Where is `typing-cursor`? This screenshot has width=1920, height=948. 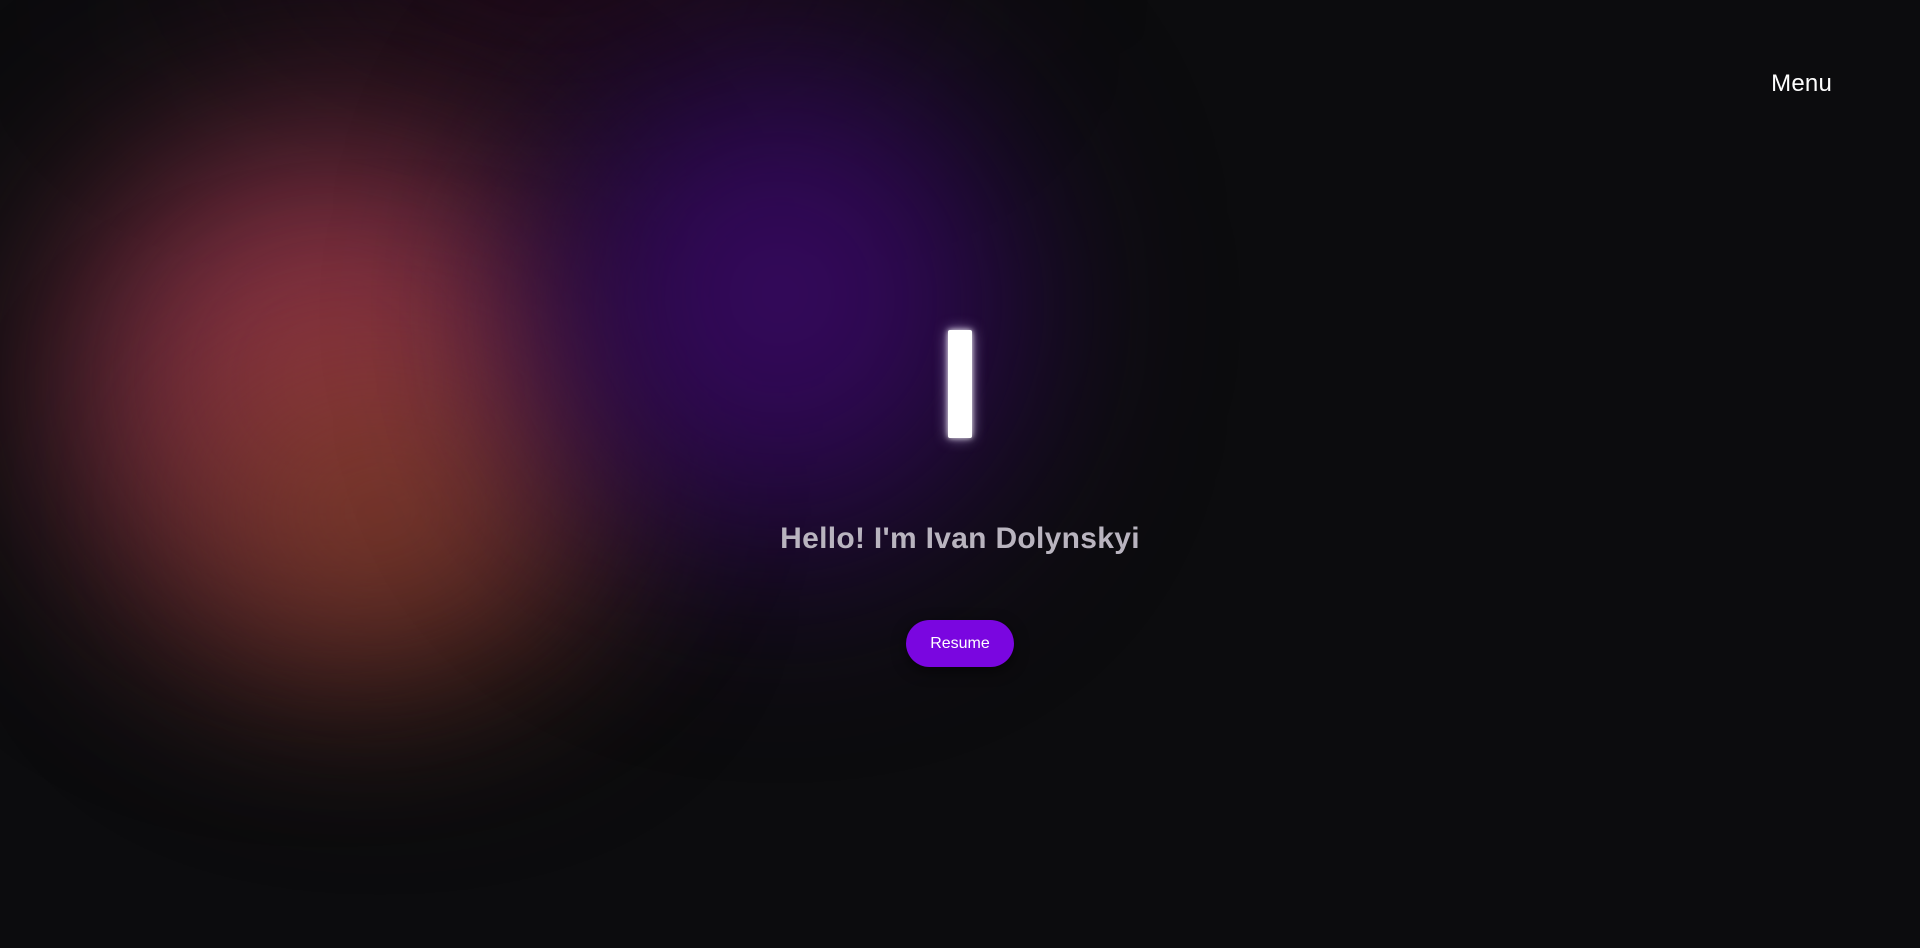 typing-cursor is located at coordinates (960, 384).